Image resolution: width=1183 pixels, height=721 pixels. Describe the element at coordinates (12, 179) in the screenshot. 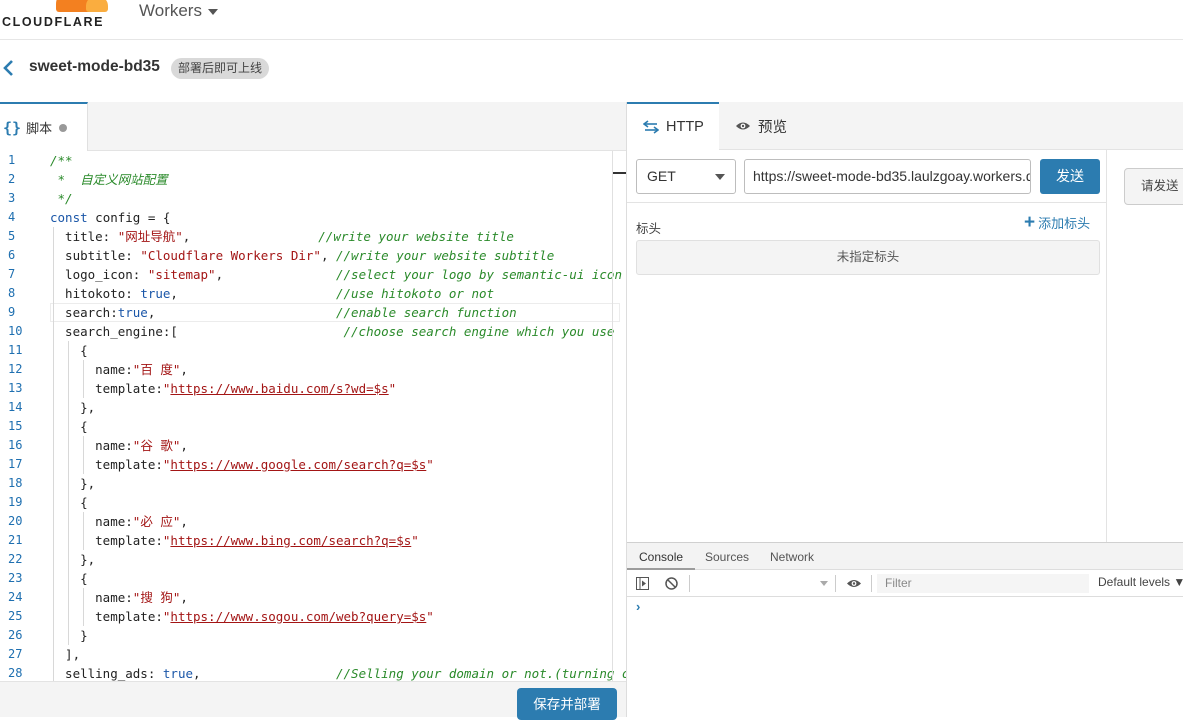

I see `line-number: 2` at that location.